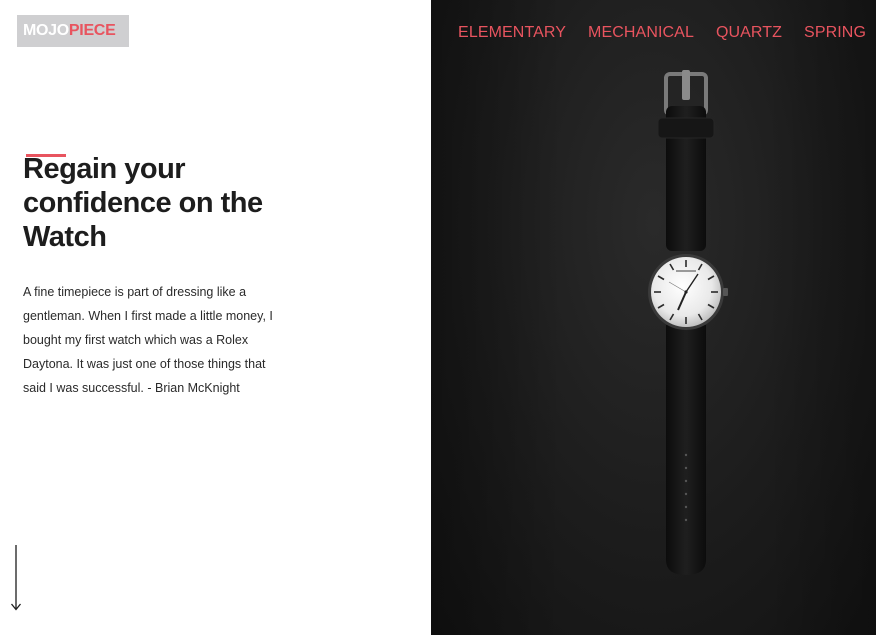 This screenshot has height=635, width=876. I want to click on logo-text-piece: PIECE, so click(92, 30).